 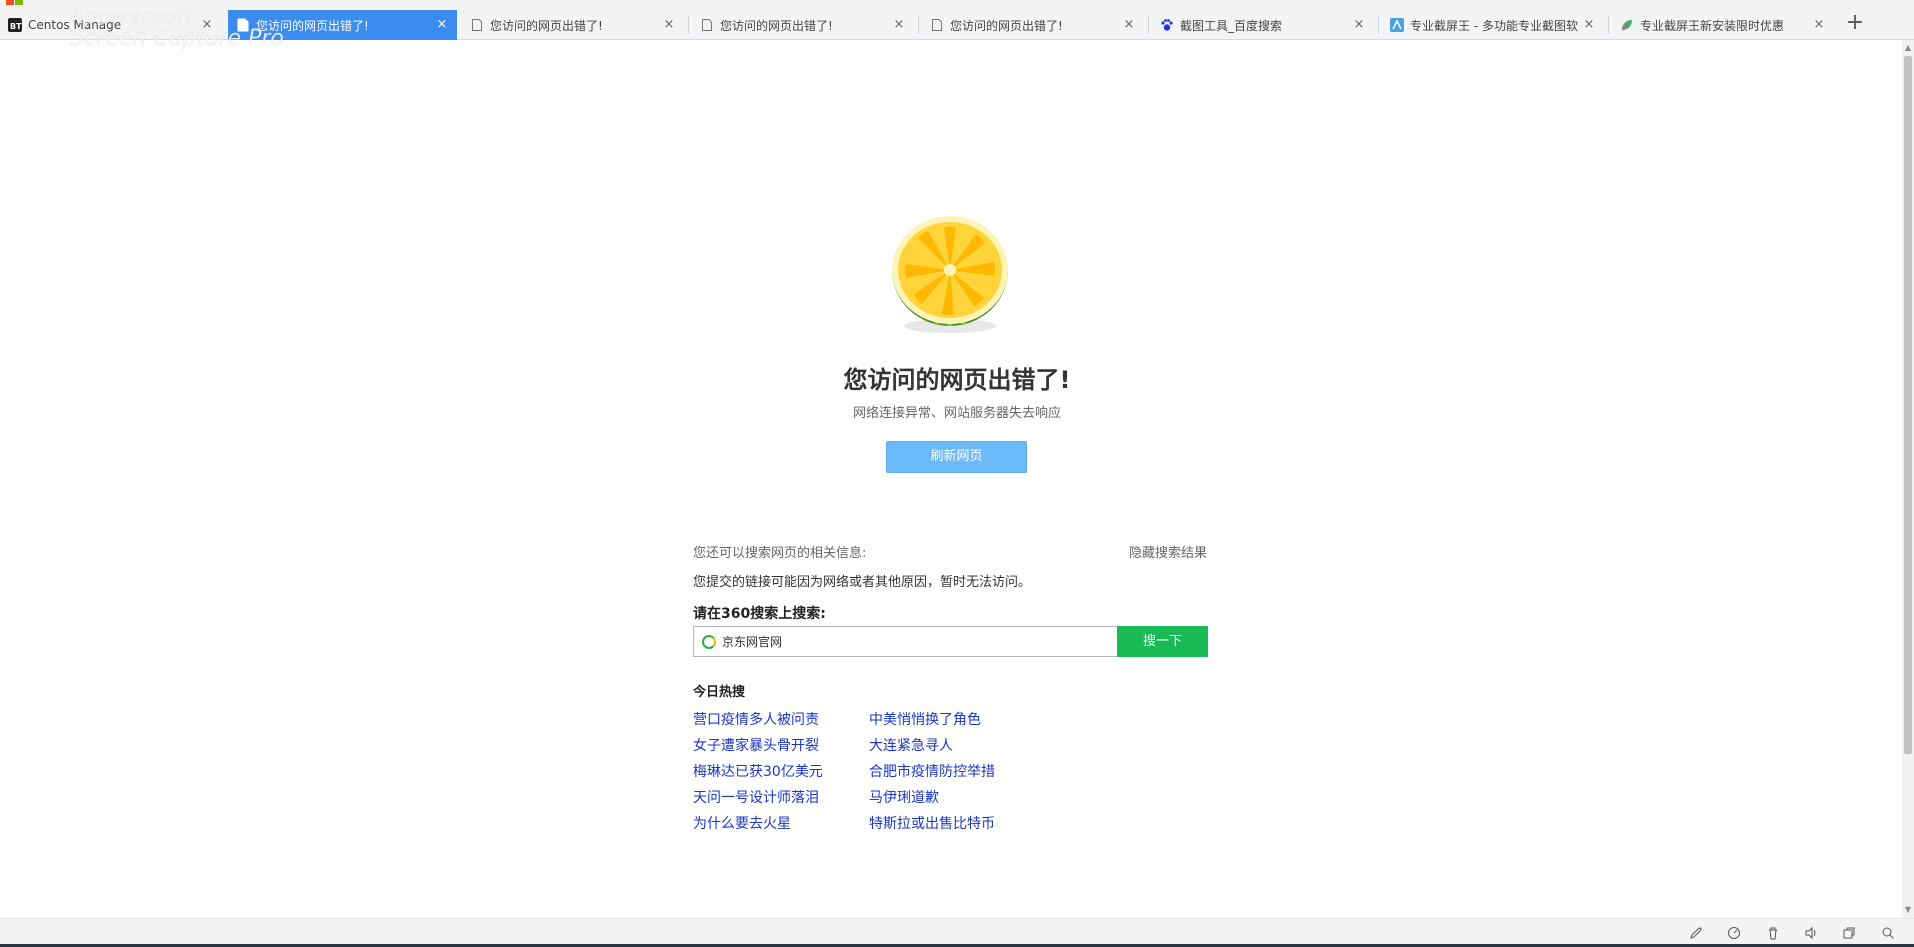 What do you see at coordinates (1167, 25) in the screenshot?
I see `baidu-paw-icon` at bounding box center [1167, 25].